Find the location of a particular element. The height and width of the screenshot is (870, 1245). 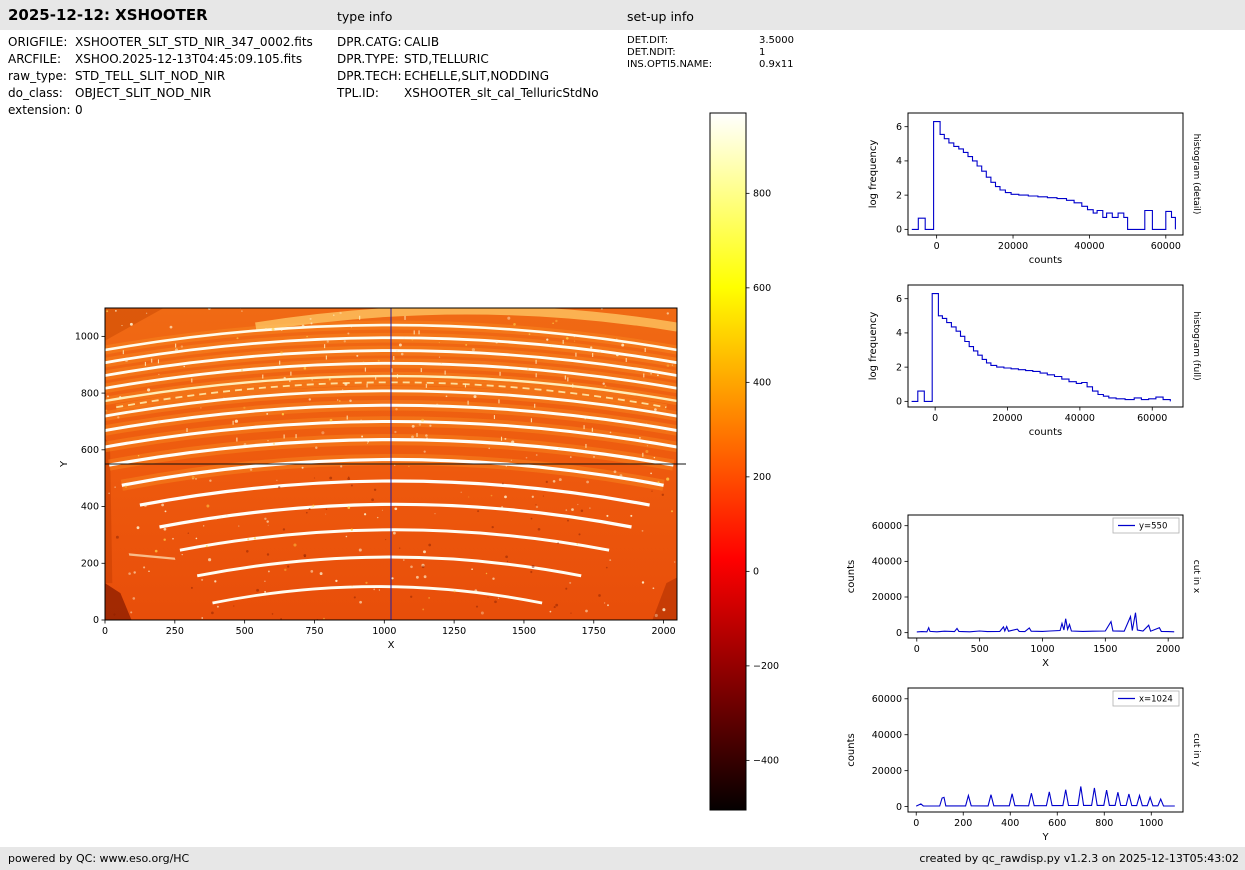

info-label: DPR.TYPE: is located at coordinates (368, 59).